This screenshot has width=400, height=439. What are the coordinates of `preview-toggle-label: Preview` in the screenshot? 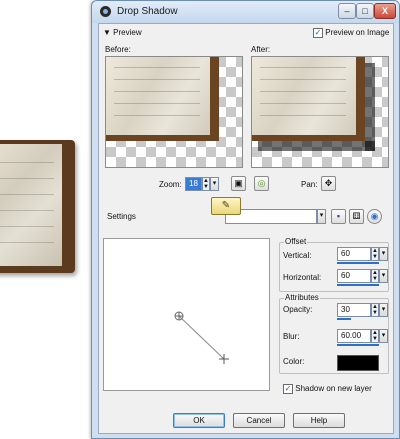 It's located at (127, 32).